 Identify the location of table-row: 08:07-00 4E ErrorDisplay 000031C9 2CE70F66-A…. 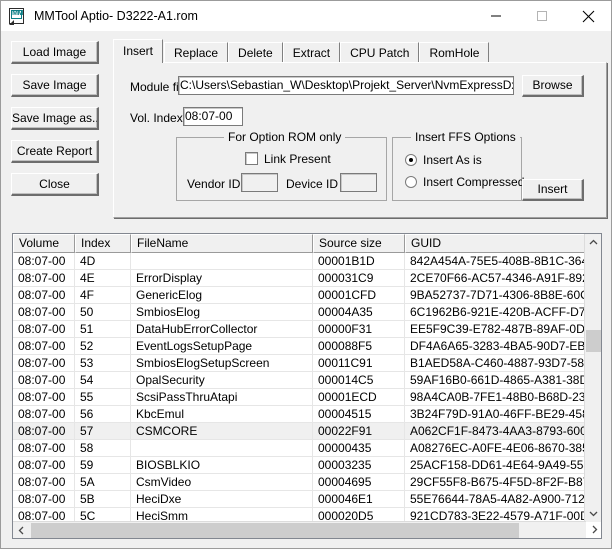
(299, 278).